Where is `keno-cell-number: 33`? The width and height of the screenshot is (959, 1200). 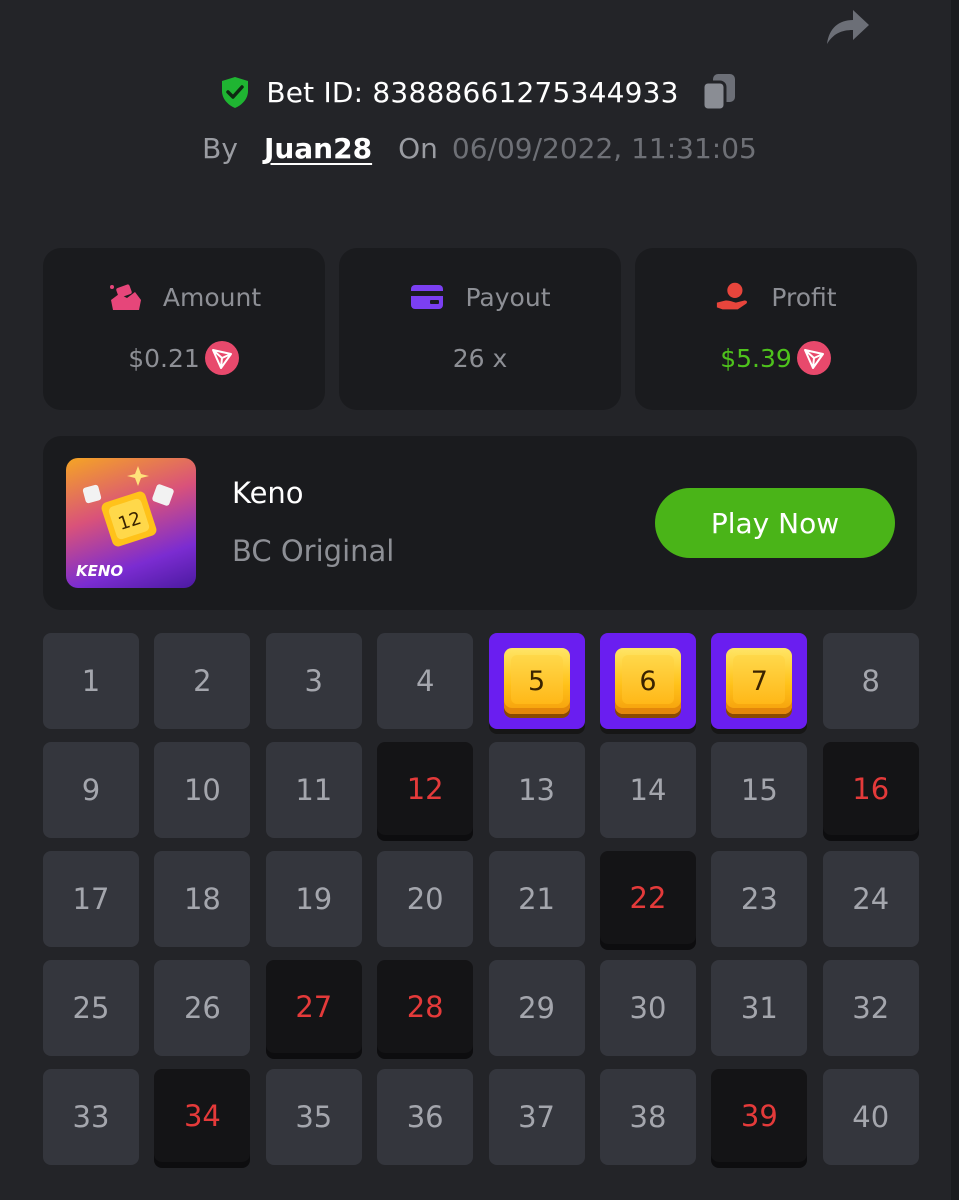 keno-cell-number: 33 is located at coordinates (91, 1117).